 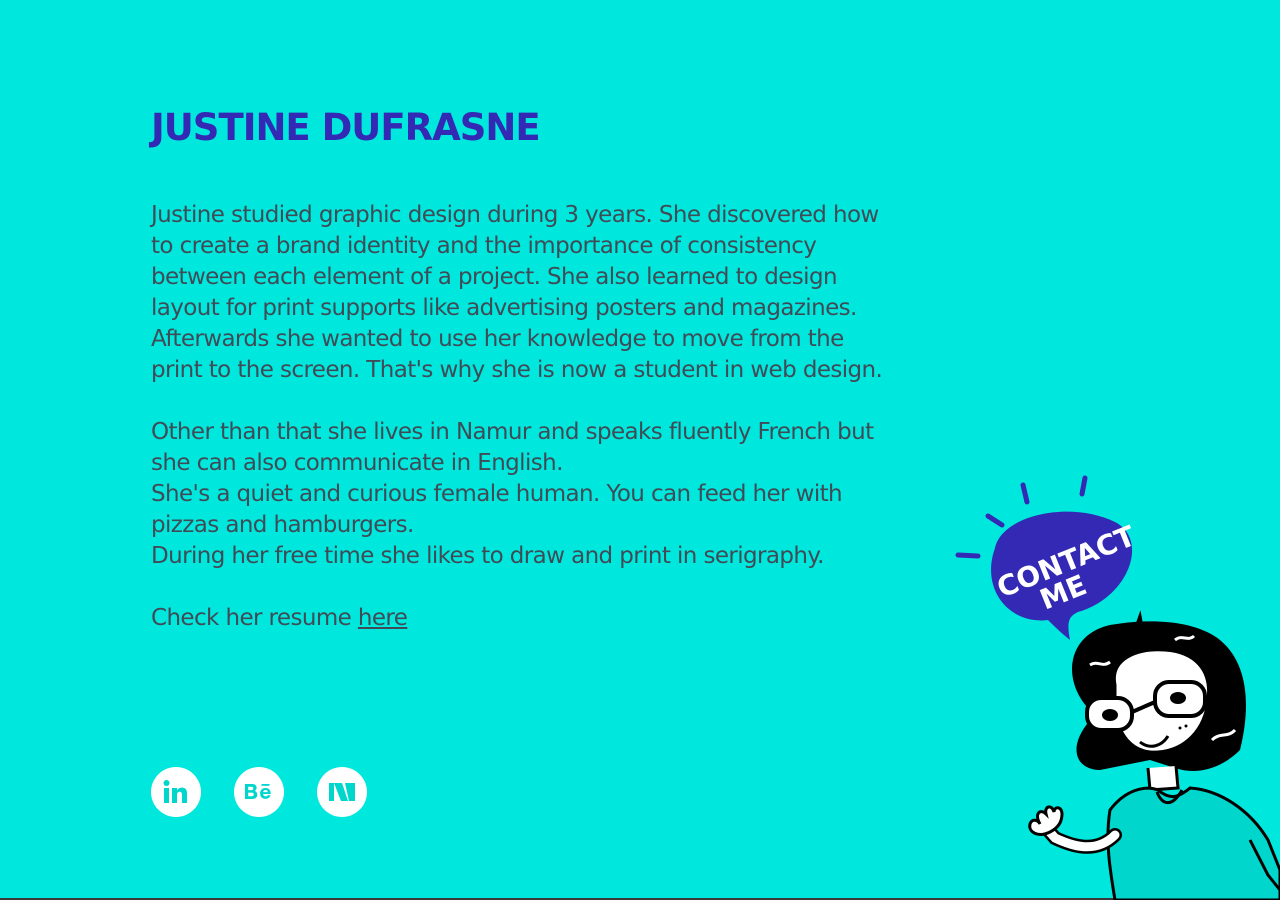 What do you see at coordinates (1065, 575) in the screenshot?
I see `speech-bubble: CONTACT ME` at bounding box center [1065, 575].